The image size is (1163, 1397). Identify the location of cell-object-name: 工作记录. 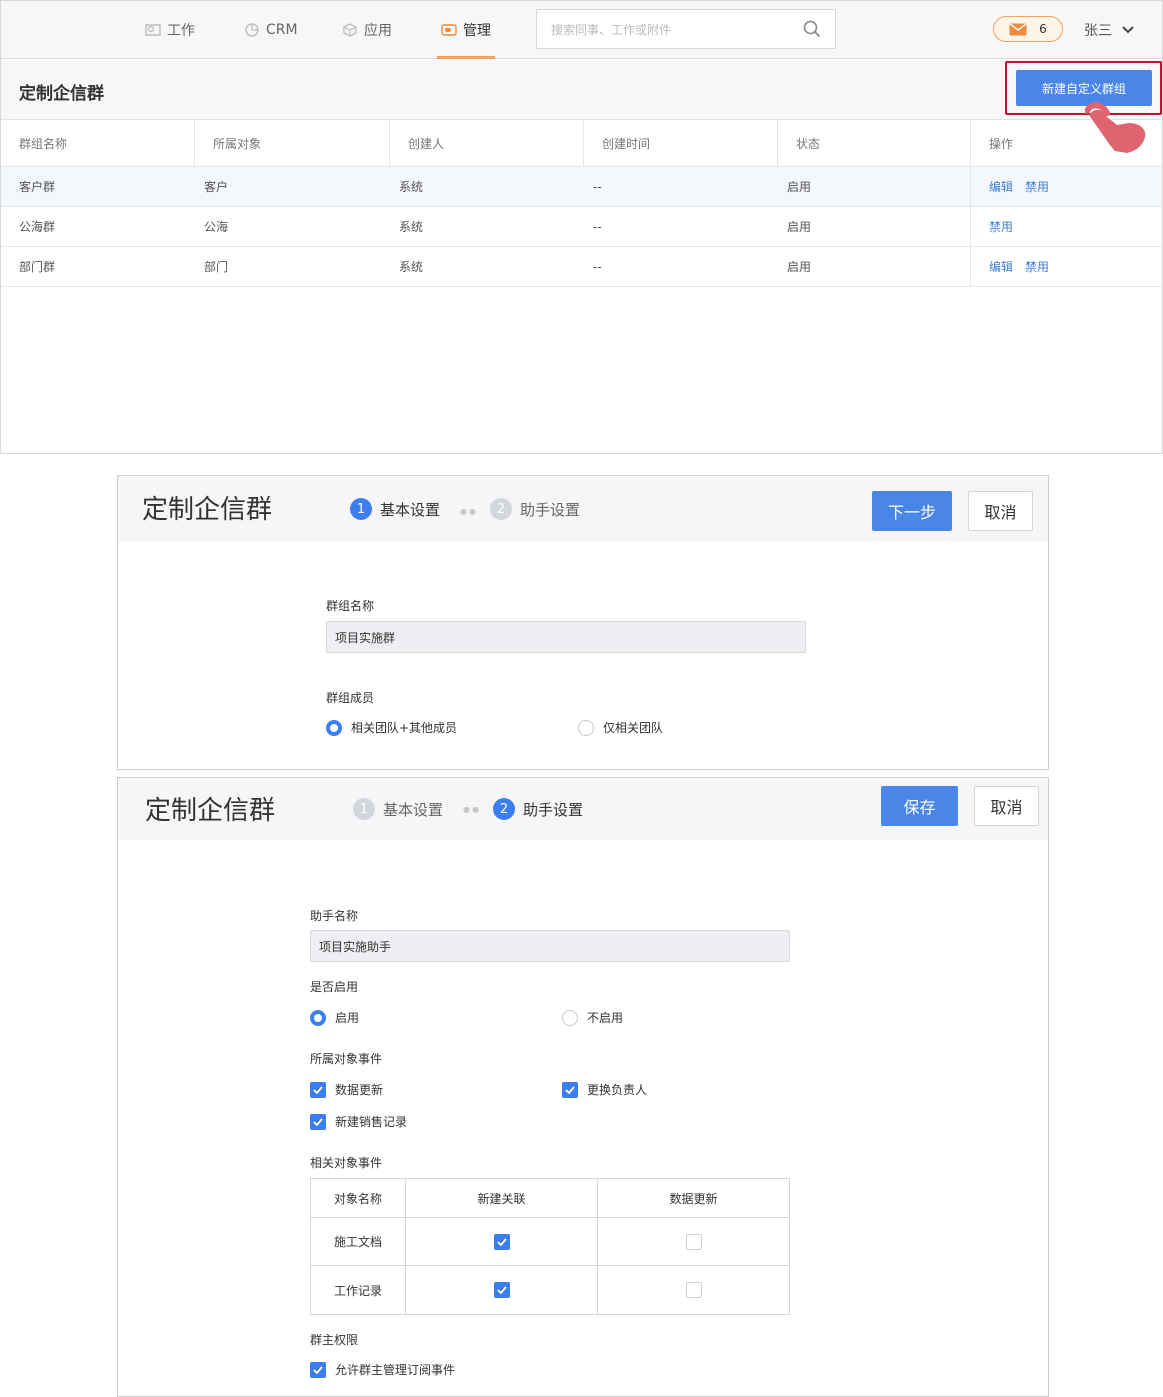
(358, 1290).